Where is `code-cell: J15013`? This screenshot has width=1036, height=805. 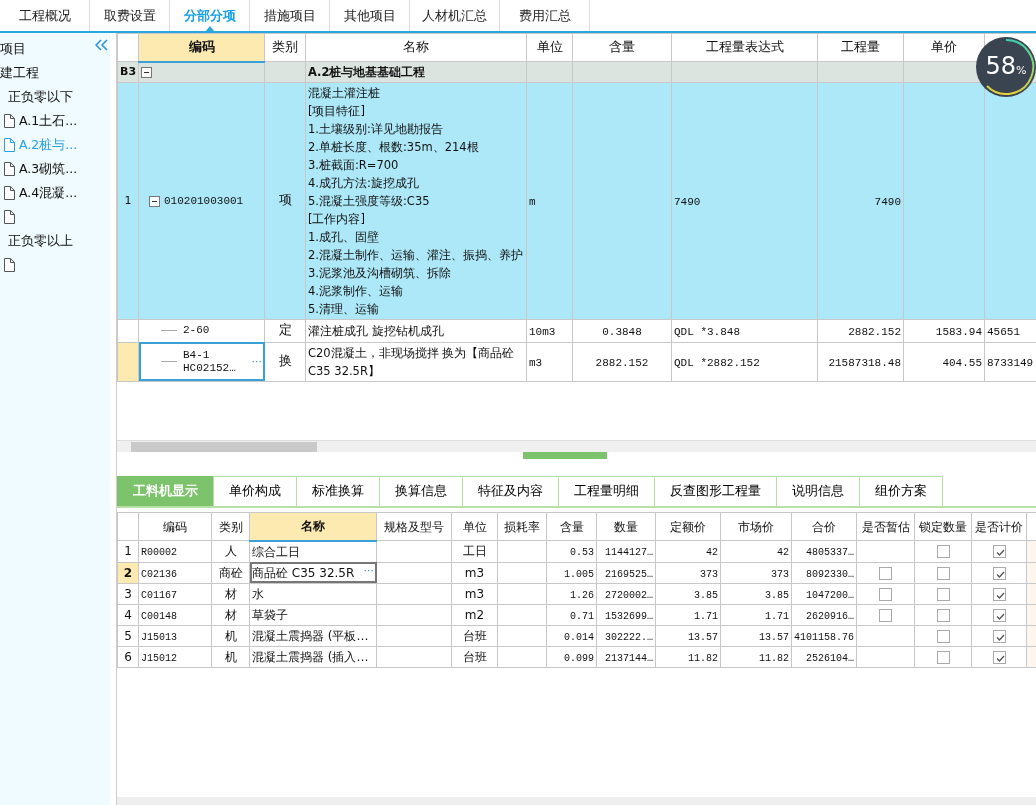 code-cell: J15013 is located at coordinates (159, 637).